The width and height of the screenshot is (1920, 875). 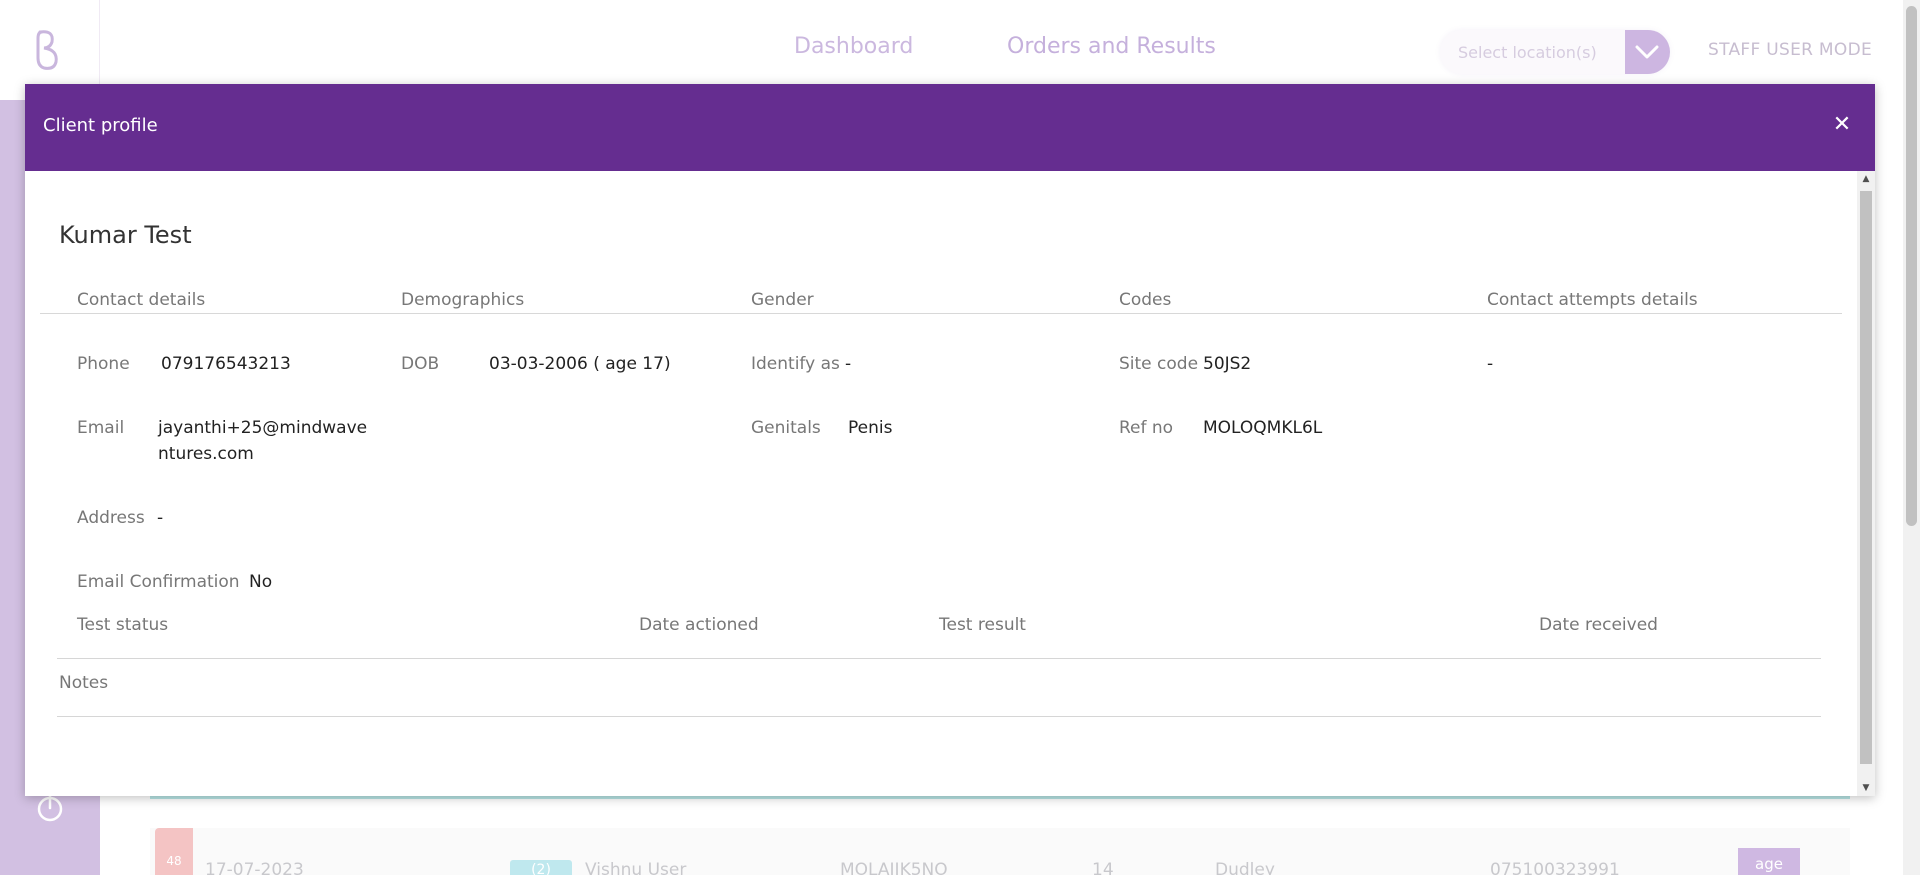 I want to click on staff-user-mode-label: STAFF USER MODE, so click(x=1790, y=50).